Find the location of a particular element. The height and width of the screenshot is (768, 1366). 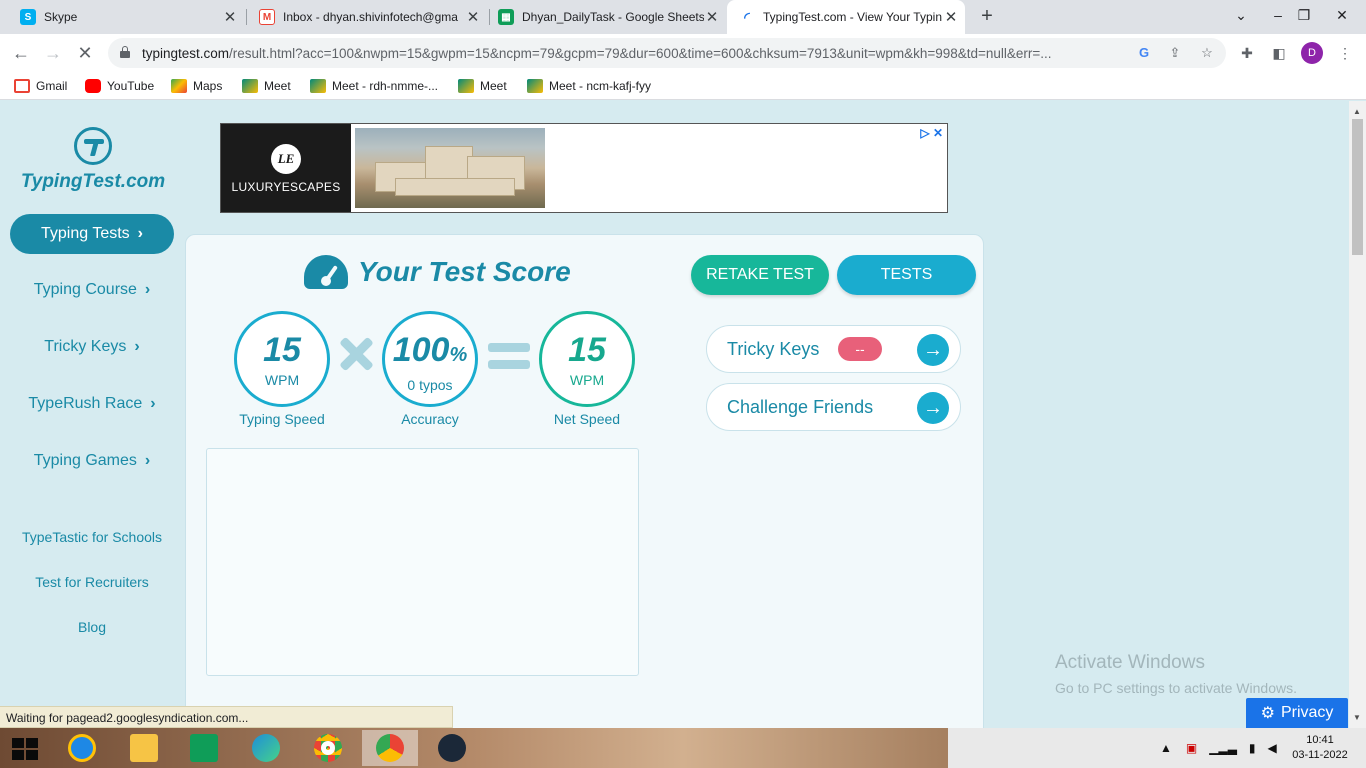

share-icon: ⇪ is located at coordinates (1175, 53).